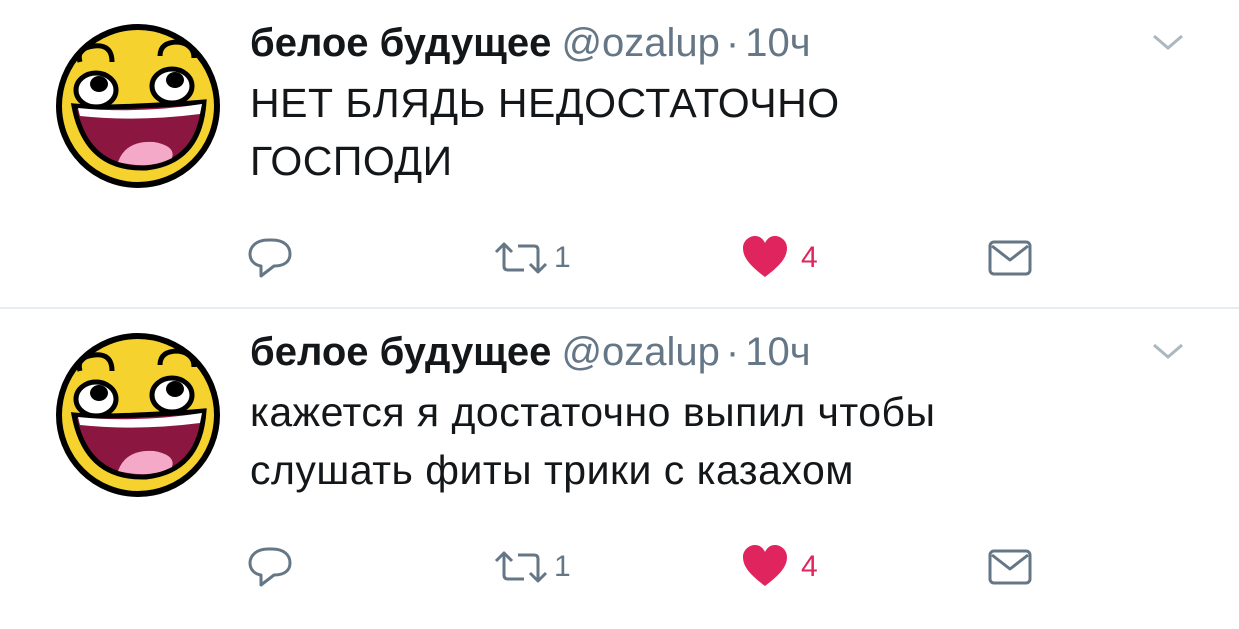 This screenshot has height=629, width=1239. Describe the element at coordinates (700, 132) in the screenshot. I see `tweet-text: НЕТ БЛЯДЬ НЕДОСТАТОЧНО ГОСПОДИ` at that location.